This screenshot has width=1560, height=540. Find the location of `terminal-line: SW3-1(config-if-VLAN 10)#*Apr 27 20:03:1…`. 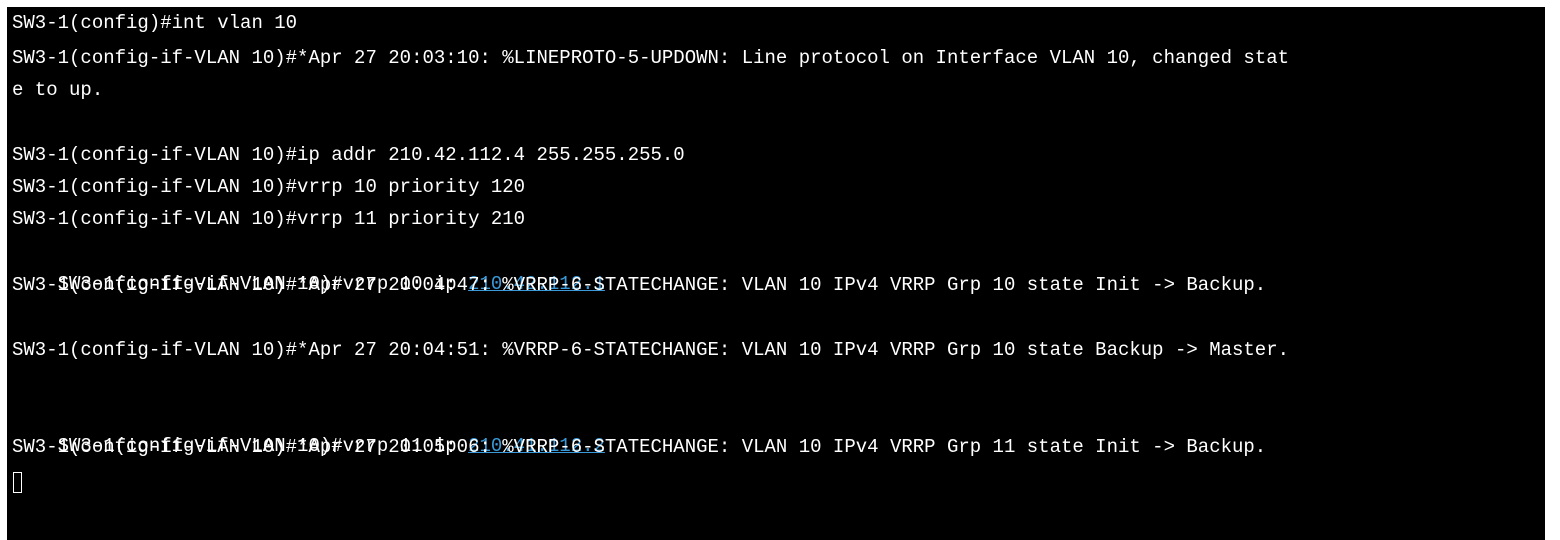

terminal-line: SW3-1(config-if-VLAN 10)#*Apr 27 20:03:1… is located at coordinates (651, 58).